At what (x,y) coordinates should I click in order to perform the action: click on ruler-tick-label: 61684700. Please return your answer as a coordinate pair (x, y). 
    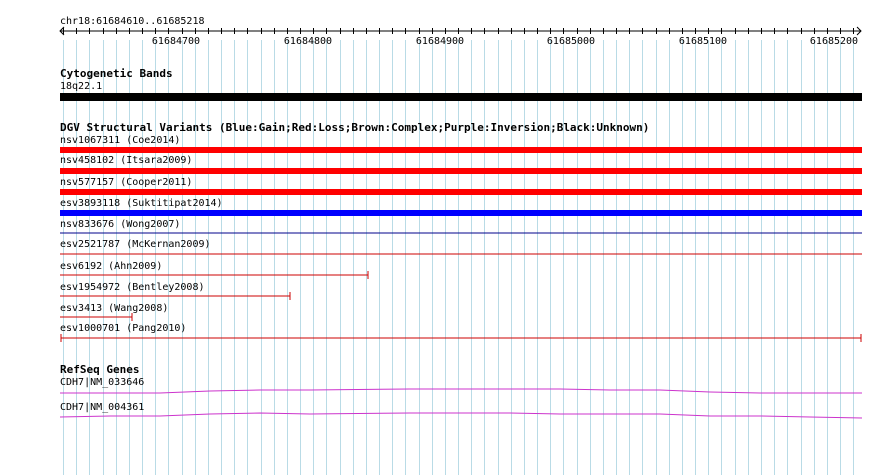
    Looking at the image, I should click on (176, 41).